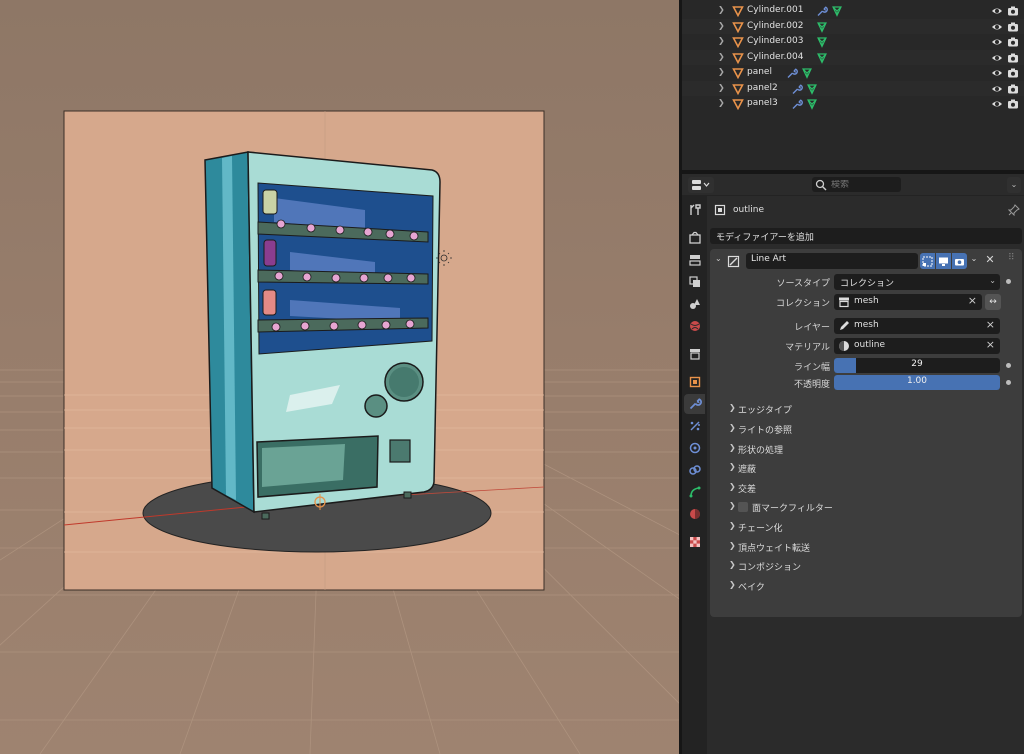 Image resolution: width=1024 pixels, height=754 pixels. I want to click on tab-collection, so click(694, 354).